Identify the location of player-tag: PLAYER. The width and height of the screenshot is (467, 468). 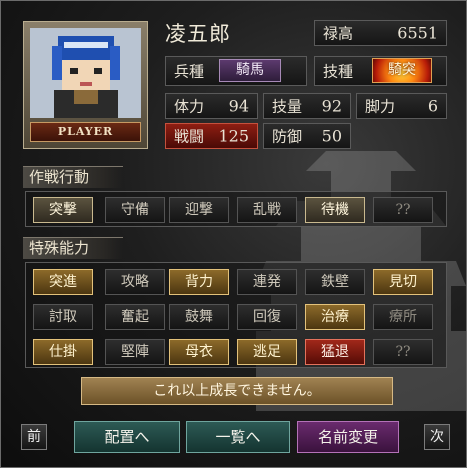
(85, 132).